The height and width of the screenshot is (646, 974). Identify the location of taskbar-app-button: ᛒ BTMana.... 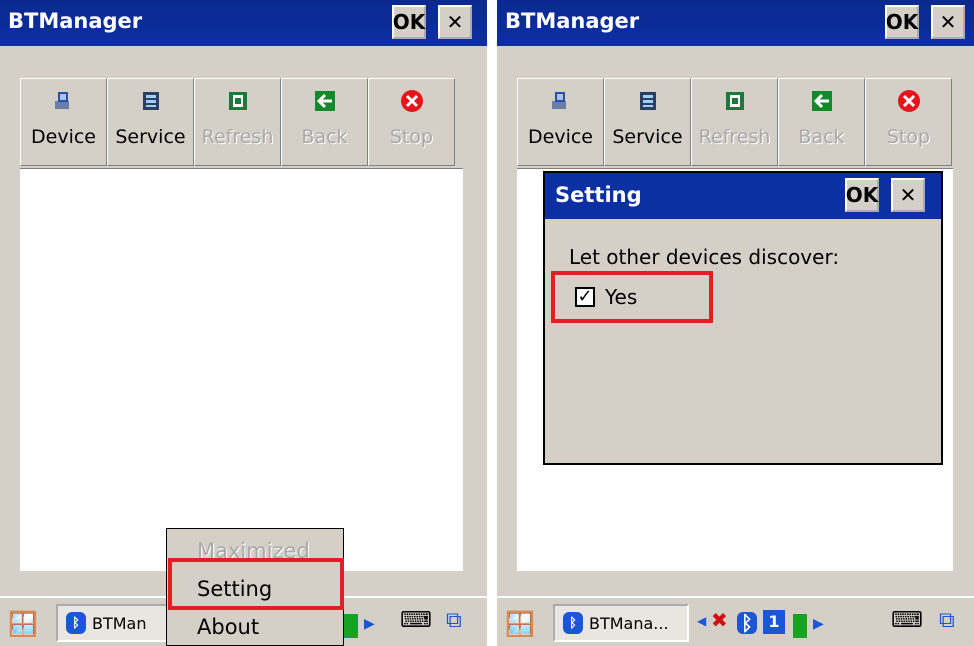
(621, 623).